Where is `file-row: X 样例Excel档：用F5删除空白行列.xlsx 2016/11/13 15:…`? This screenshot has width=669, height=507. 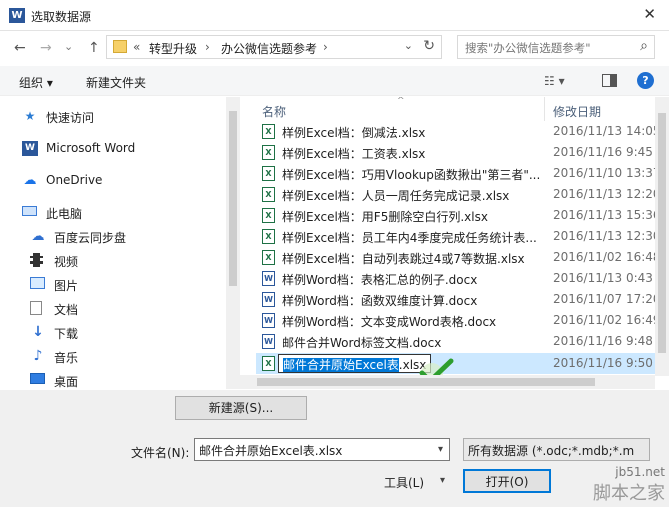
file-row: X 样例Excel档：用F5删除空白行列.xlsx 2016/11/13 15:… is located at coordinates (462, 215).